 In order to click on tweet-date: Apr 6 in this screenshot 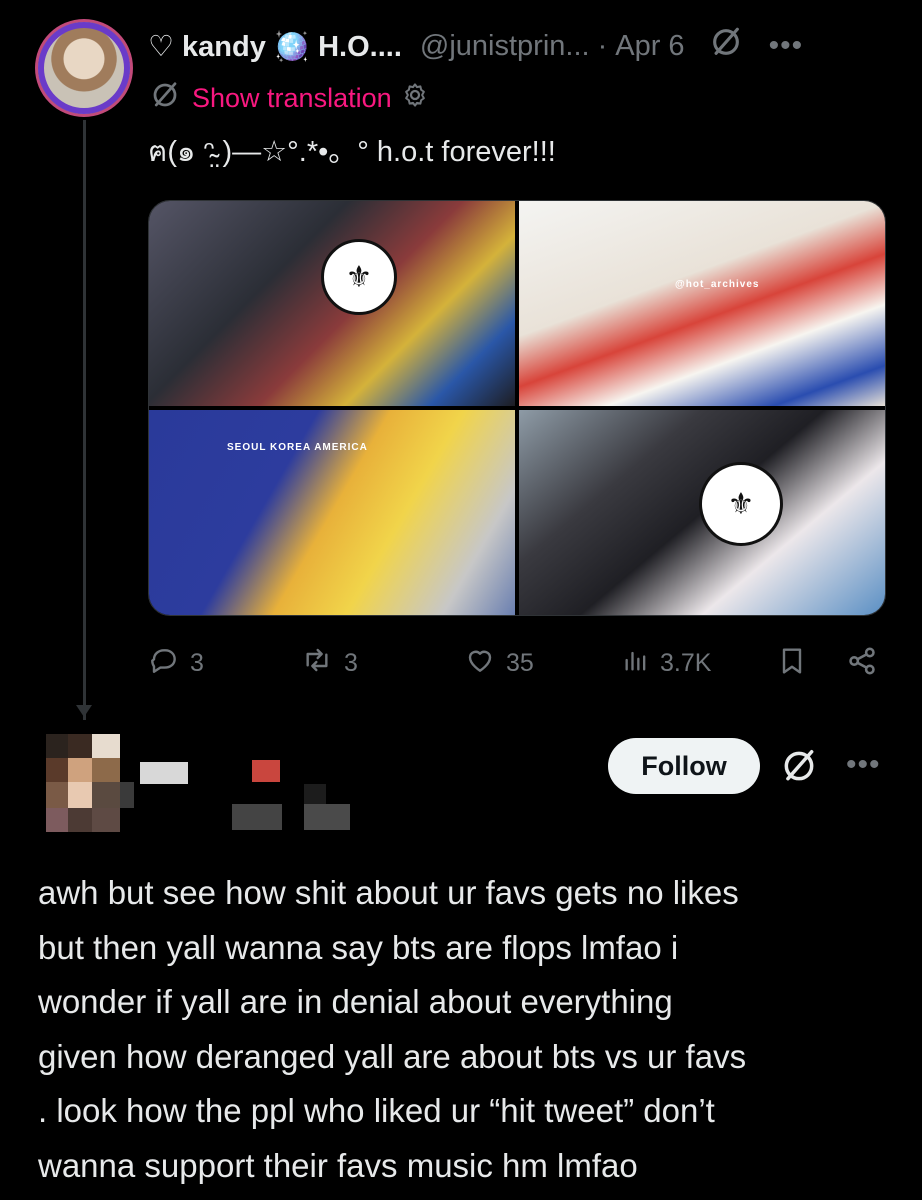, I will do `click(649, 46)`.